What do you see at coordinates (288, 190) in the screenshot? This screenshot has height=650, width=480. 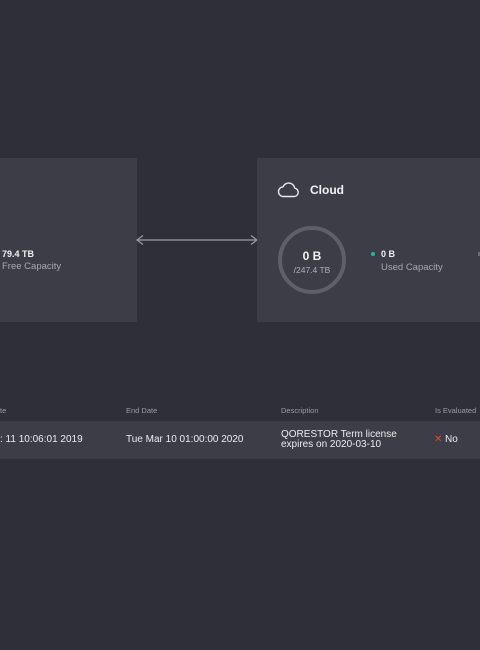 I see `cloud-icon` at bounding box center [288, 190].